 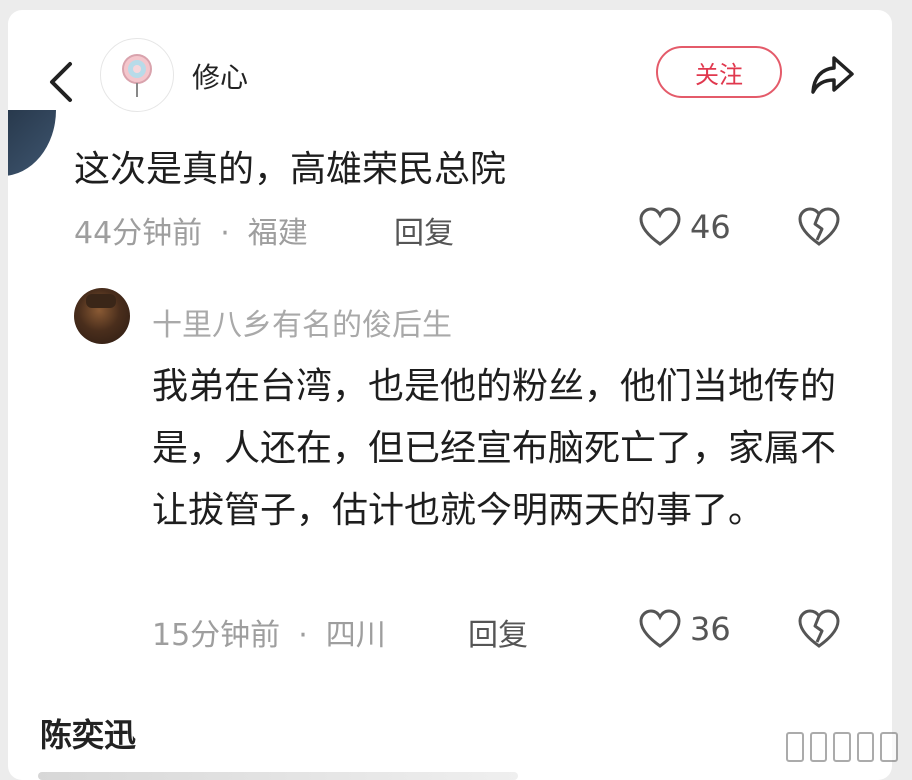 I want to click on like-count: 36, so click(x=710, y=629).